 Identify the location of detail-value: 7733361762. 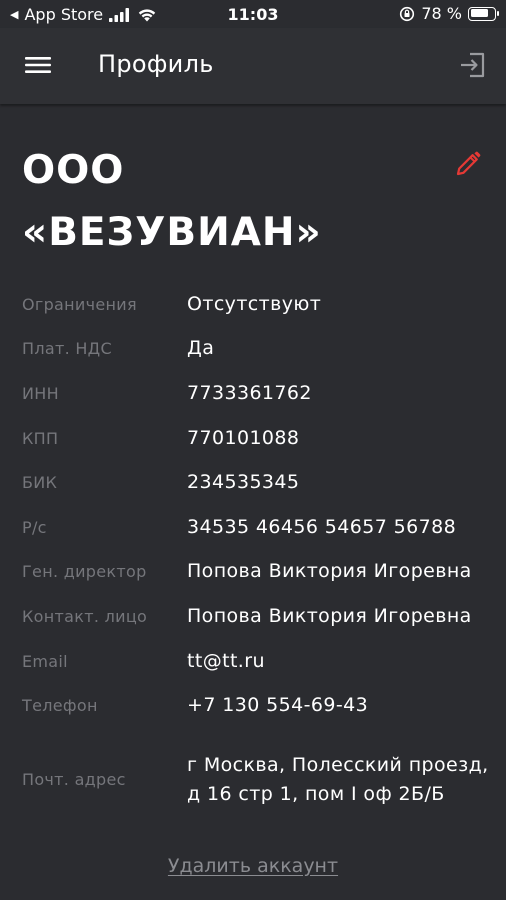
(249, 392).